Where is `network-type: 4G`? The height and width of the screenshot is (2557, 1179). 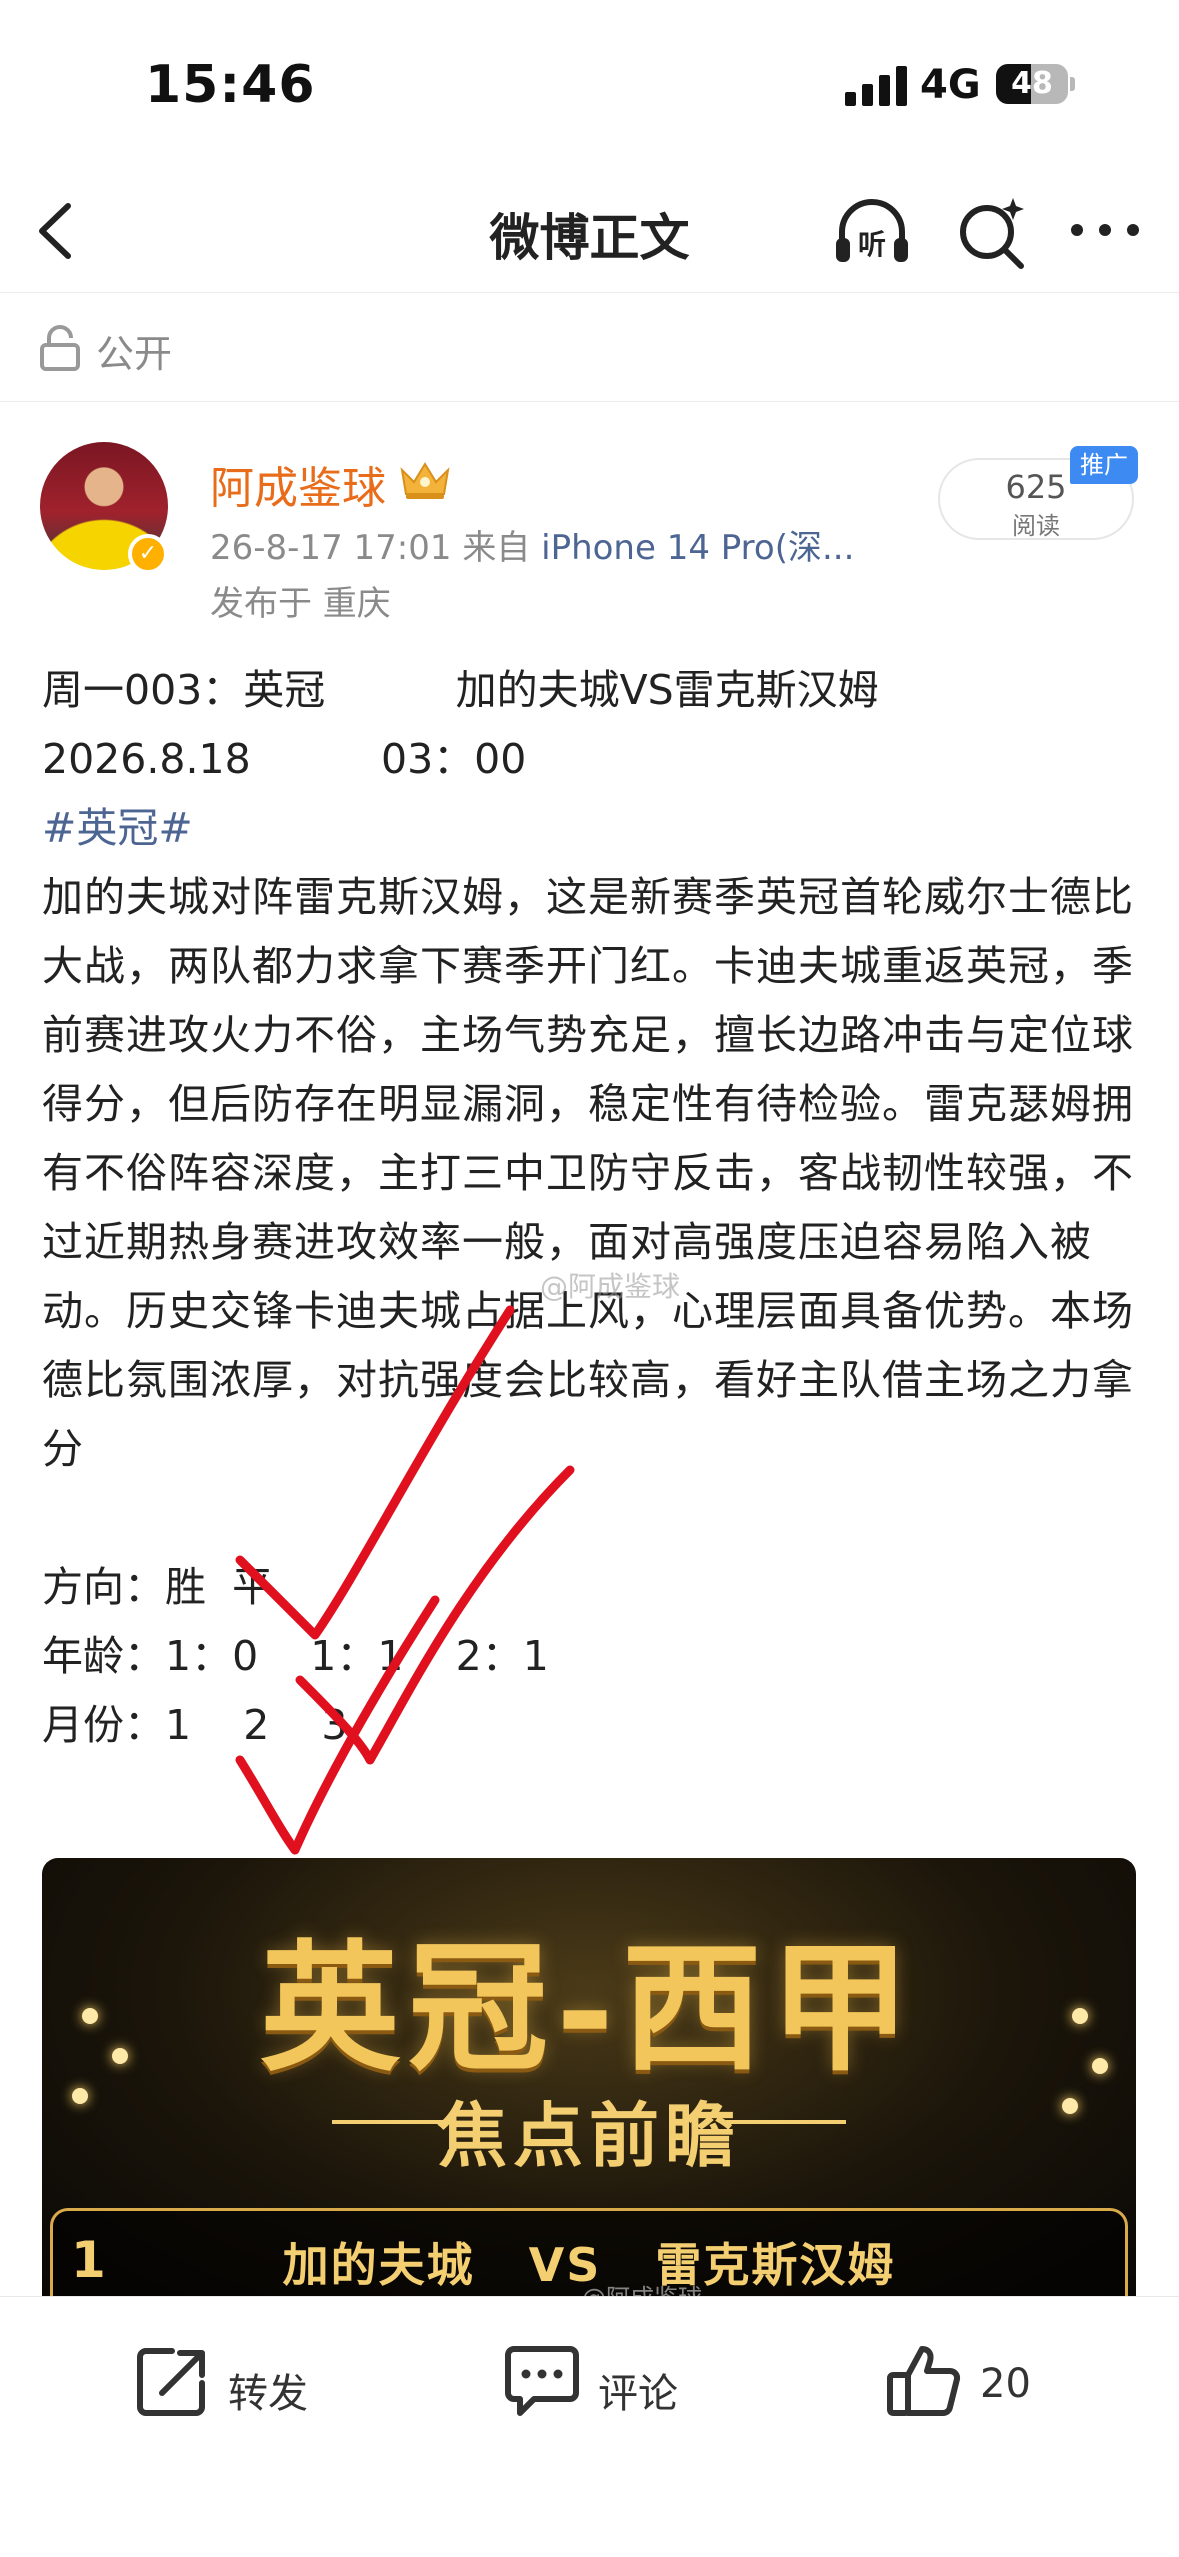
network-type: 4G is located at coordinates (950, 85).